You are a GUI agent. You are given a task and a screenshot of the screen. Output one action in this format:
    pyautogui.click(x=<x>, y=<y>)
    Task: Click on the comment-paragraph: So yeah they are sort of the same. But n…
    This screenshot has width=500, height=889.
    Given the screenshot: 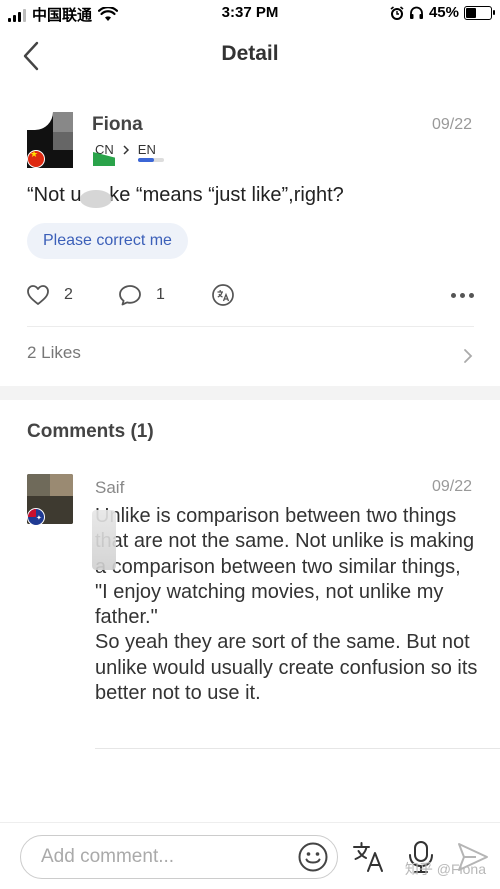 What is the action you would take?
    pyautogui.click(x=286, y=668)
    